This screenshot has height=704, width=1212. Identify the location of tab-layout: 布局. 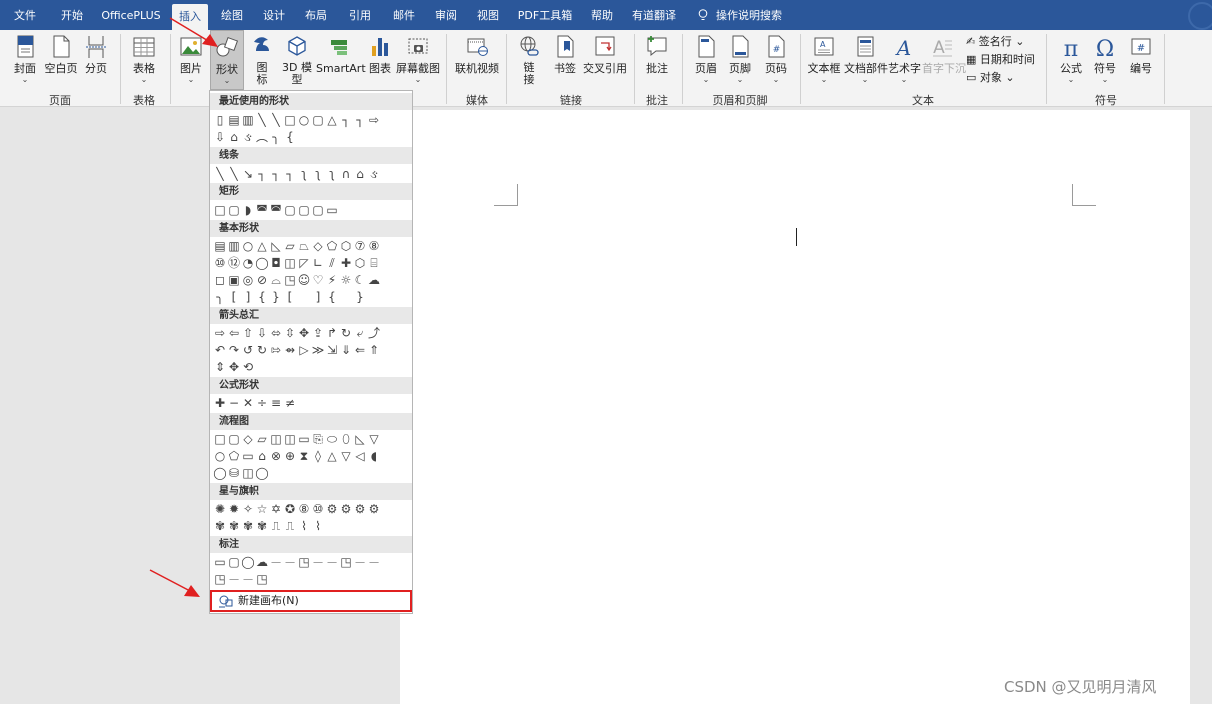
(316, 15).